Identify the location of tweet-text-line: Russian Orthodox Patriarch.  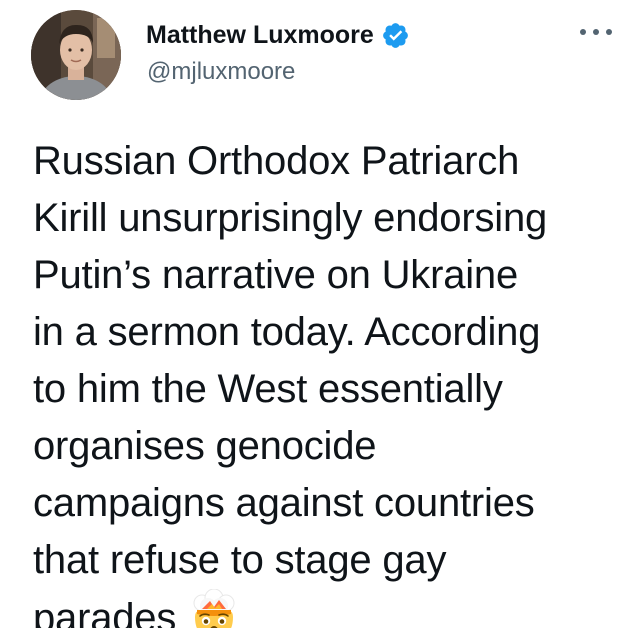
(276, 161).